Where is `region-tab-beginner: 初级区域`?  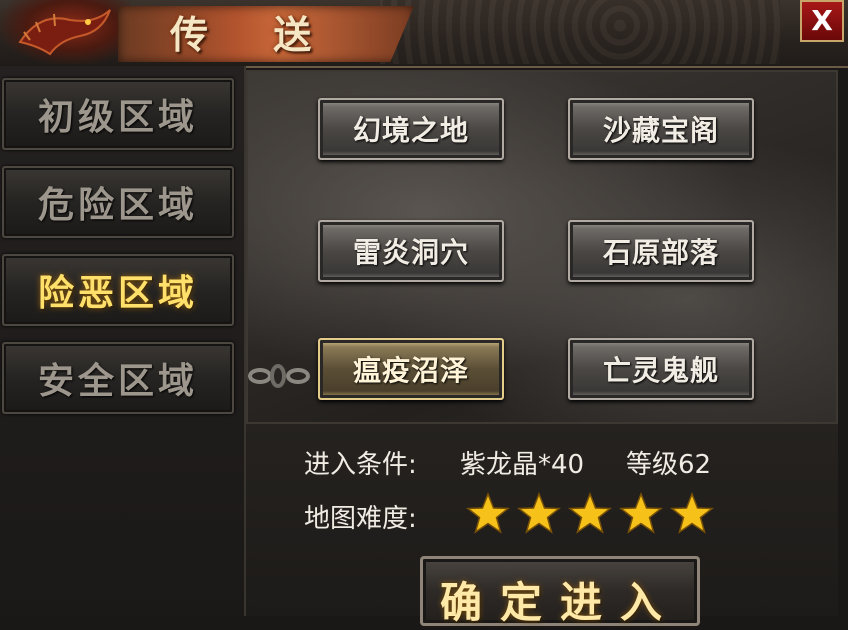
region-tab-beginner: 初级区域 is located at coordinates (118, 114).